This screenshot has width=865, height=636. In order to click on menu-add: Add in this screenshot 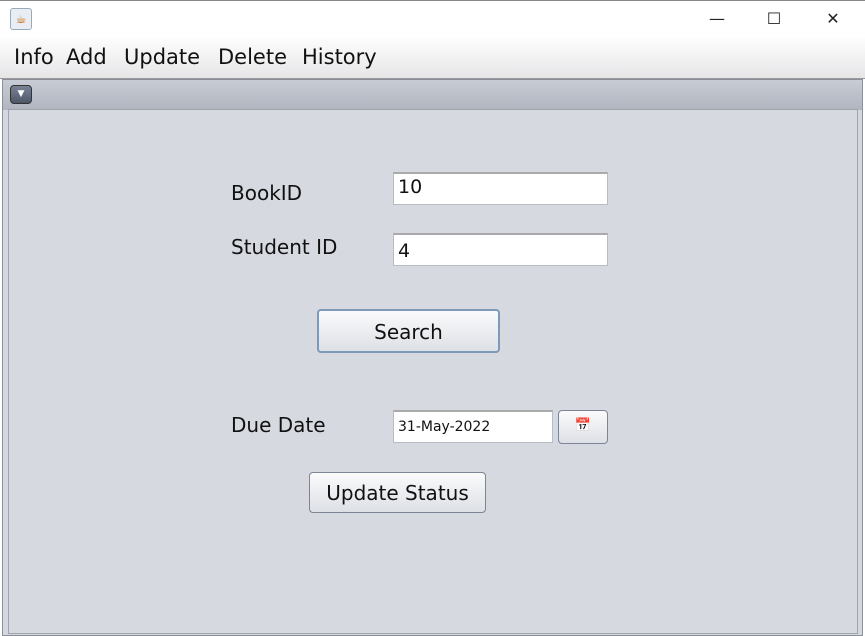, I will do `click(86, 57)`.